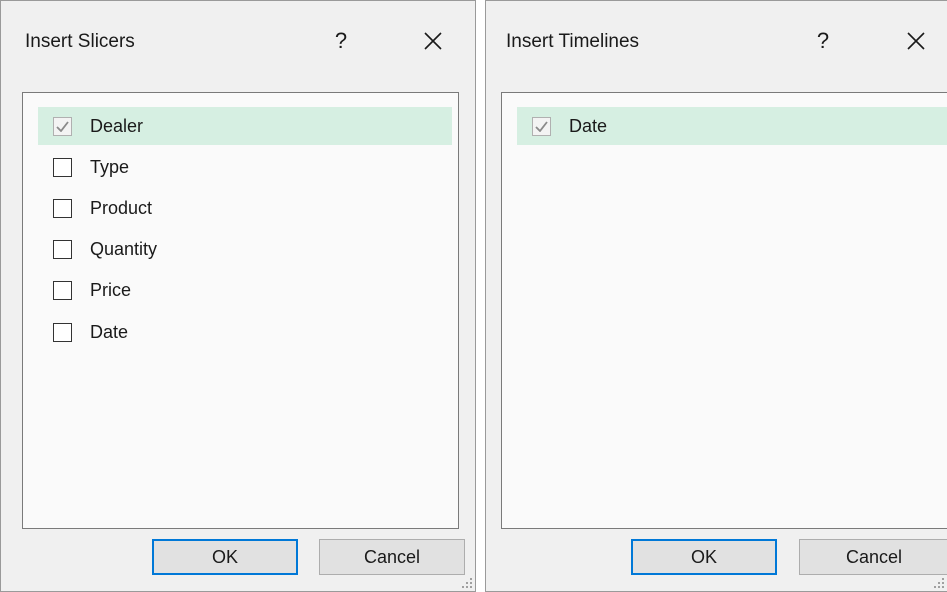 Image resolution: width=947 pixels, height=592 pixels. I want to click on checkbox-dealer, so click(62, 126).